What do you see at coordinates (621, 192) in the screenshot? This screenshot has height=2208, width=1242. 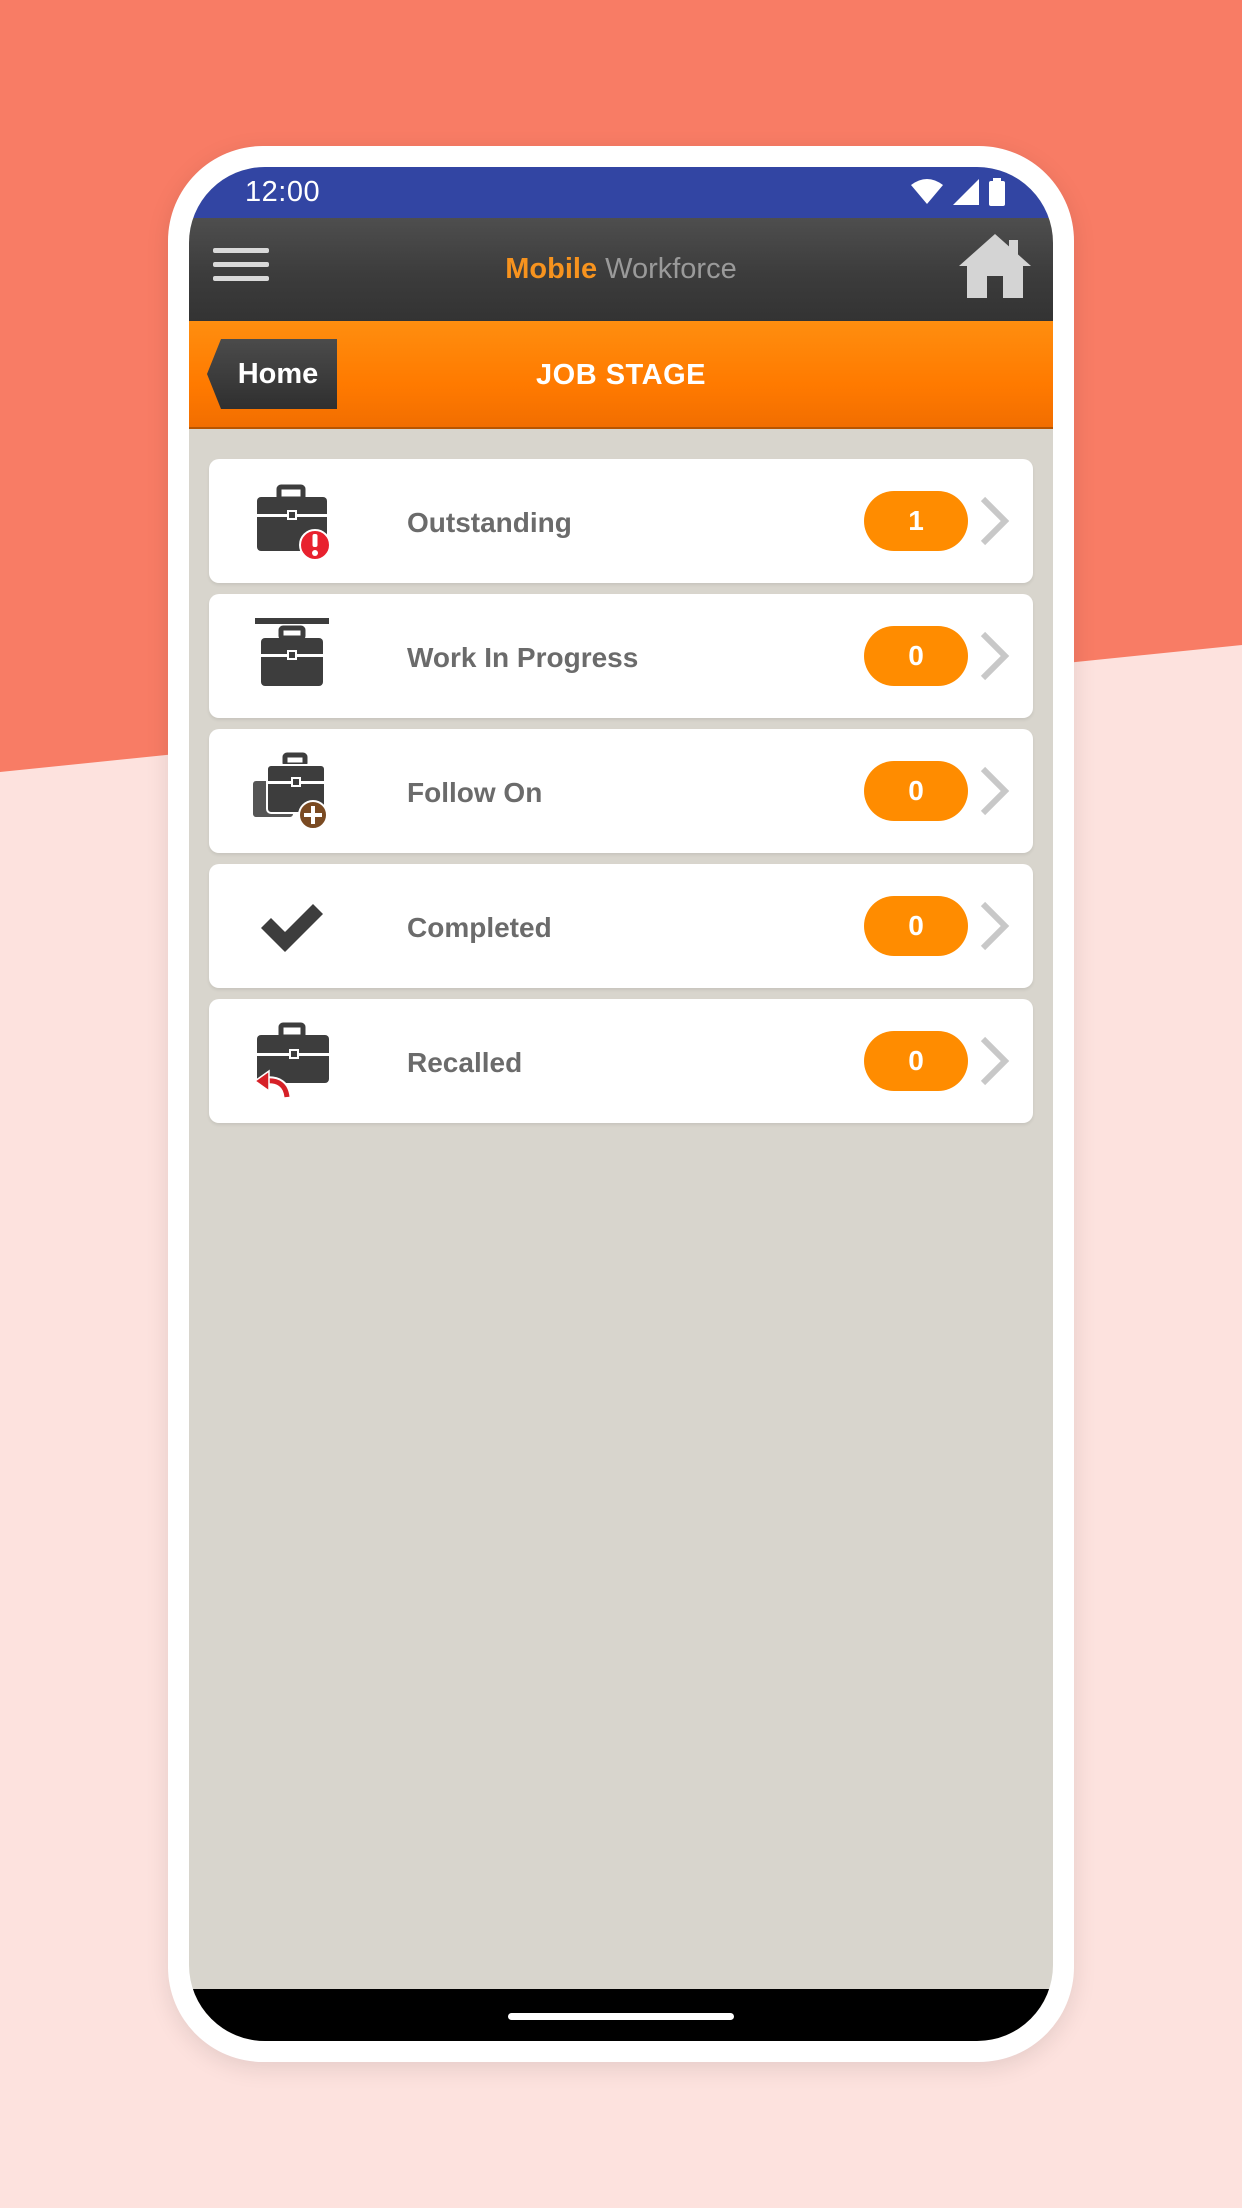 I see `status-bar: 12:00` at bounding box center [621, 192].